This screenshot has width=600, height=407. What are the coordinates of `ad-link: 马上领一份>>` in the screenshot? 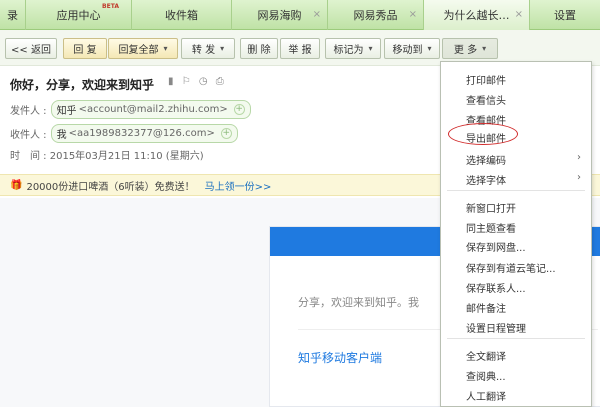 It's located at (238, 185).